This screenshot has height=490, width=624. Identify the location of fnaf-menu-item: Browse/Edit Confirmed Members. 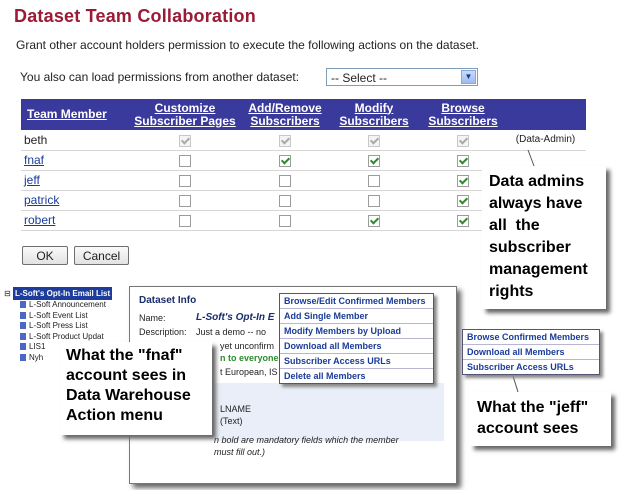
(356, 301).